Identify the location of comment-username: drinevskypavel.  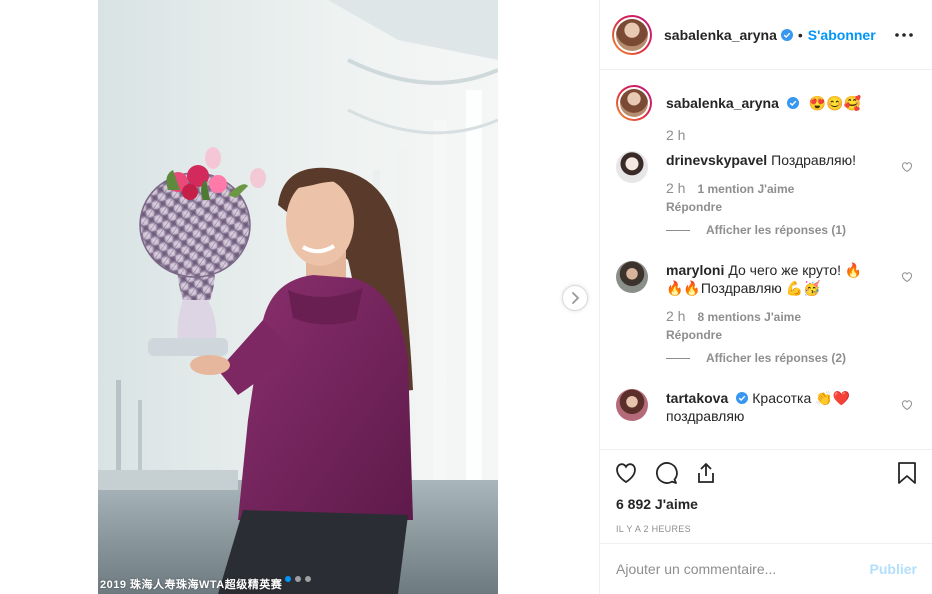
(716, 160).